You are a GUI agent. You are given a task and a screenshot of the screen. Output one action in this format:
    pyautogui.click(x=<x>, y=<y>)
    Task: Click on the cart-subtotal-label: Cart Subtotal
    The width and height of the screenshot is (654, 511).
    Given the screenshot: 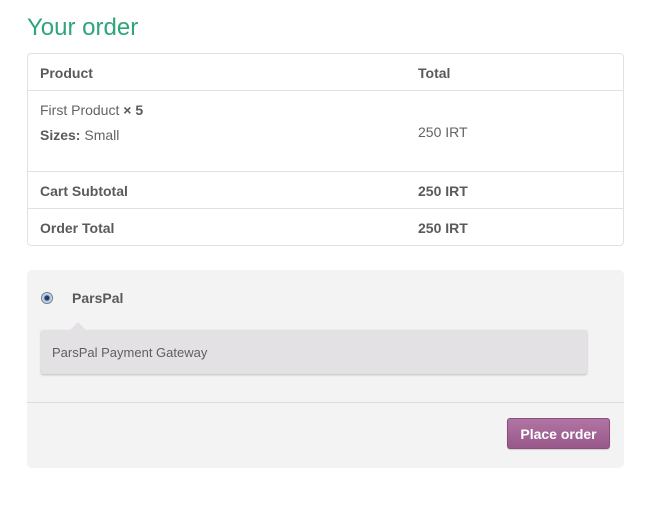 What is the action you would take?
    pyautogui.click(x=84, y=191)
    